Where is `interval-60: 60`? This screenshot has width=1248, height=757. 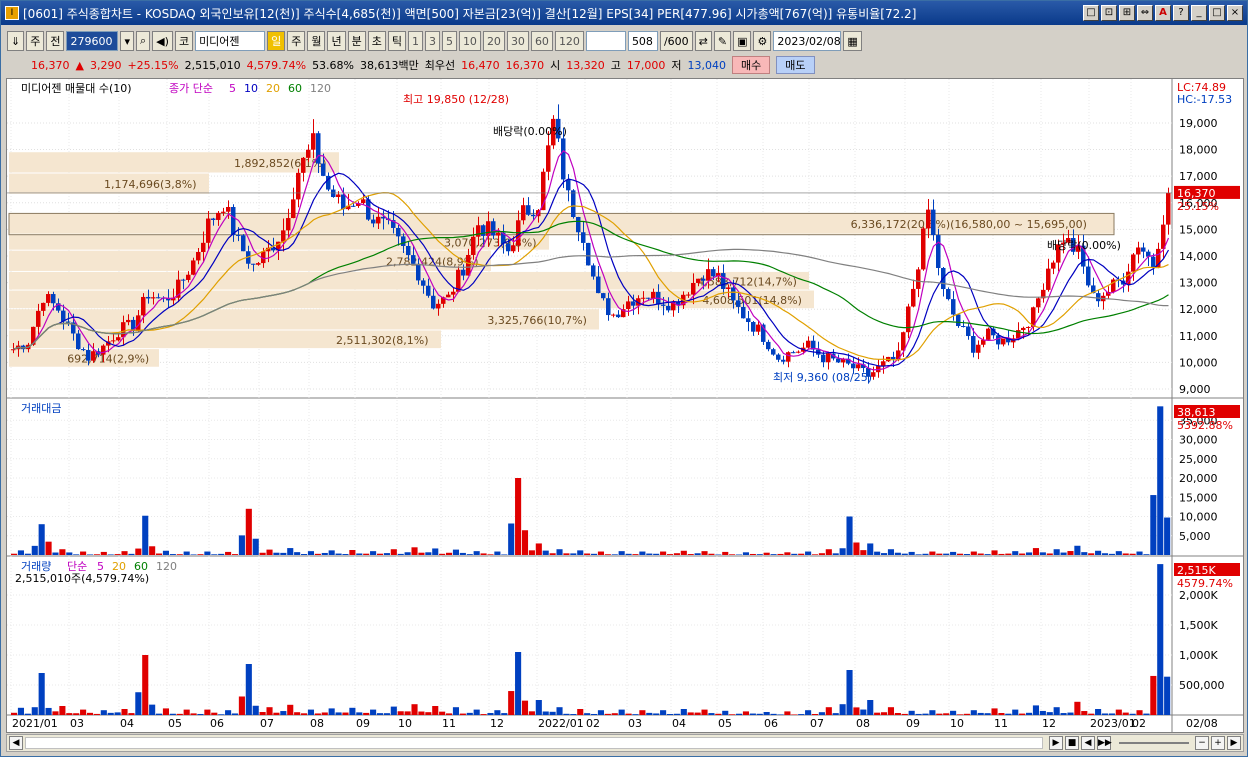
interval-60: 60 is located at coordinates (541, 41).